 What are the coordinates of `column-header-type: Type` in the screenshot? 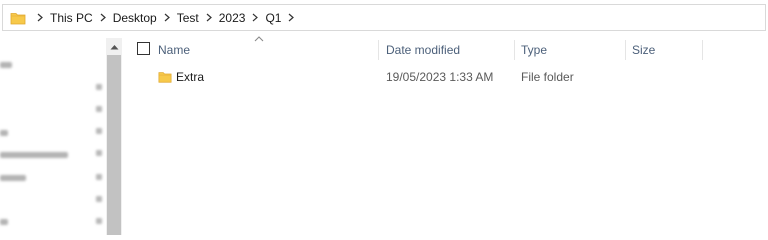 It's located at (573, 50).